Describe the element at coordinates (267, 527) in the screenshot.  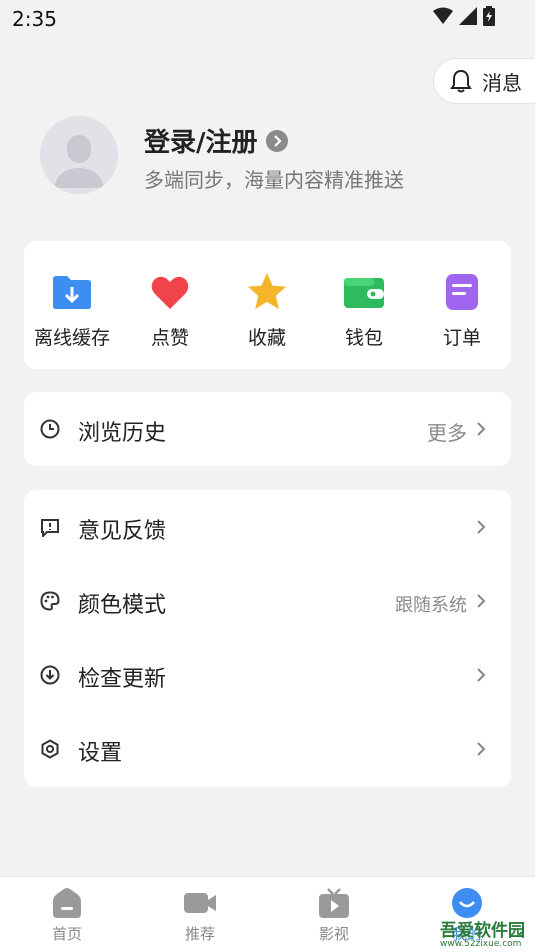
I see `feedback-row: 意见反馈` at that location.